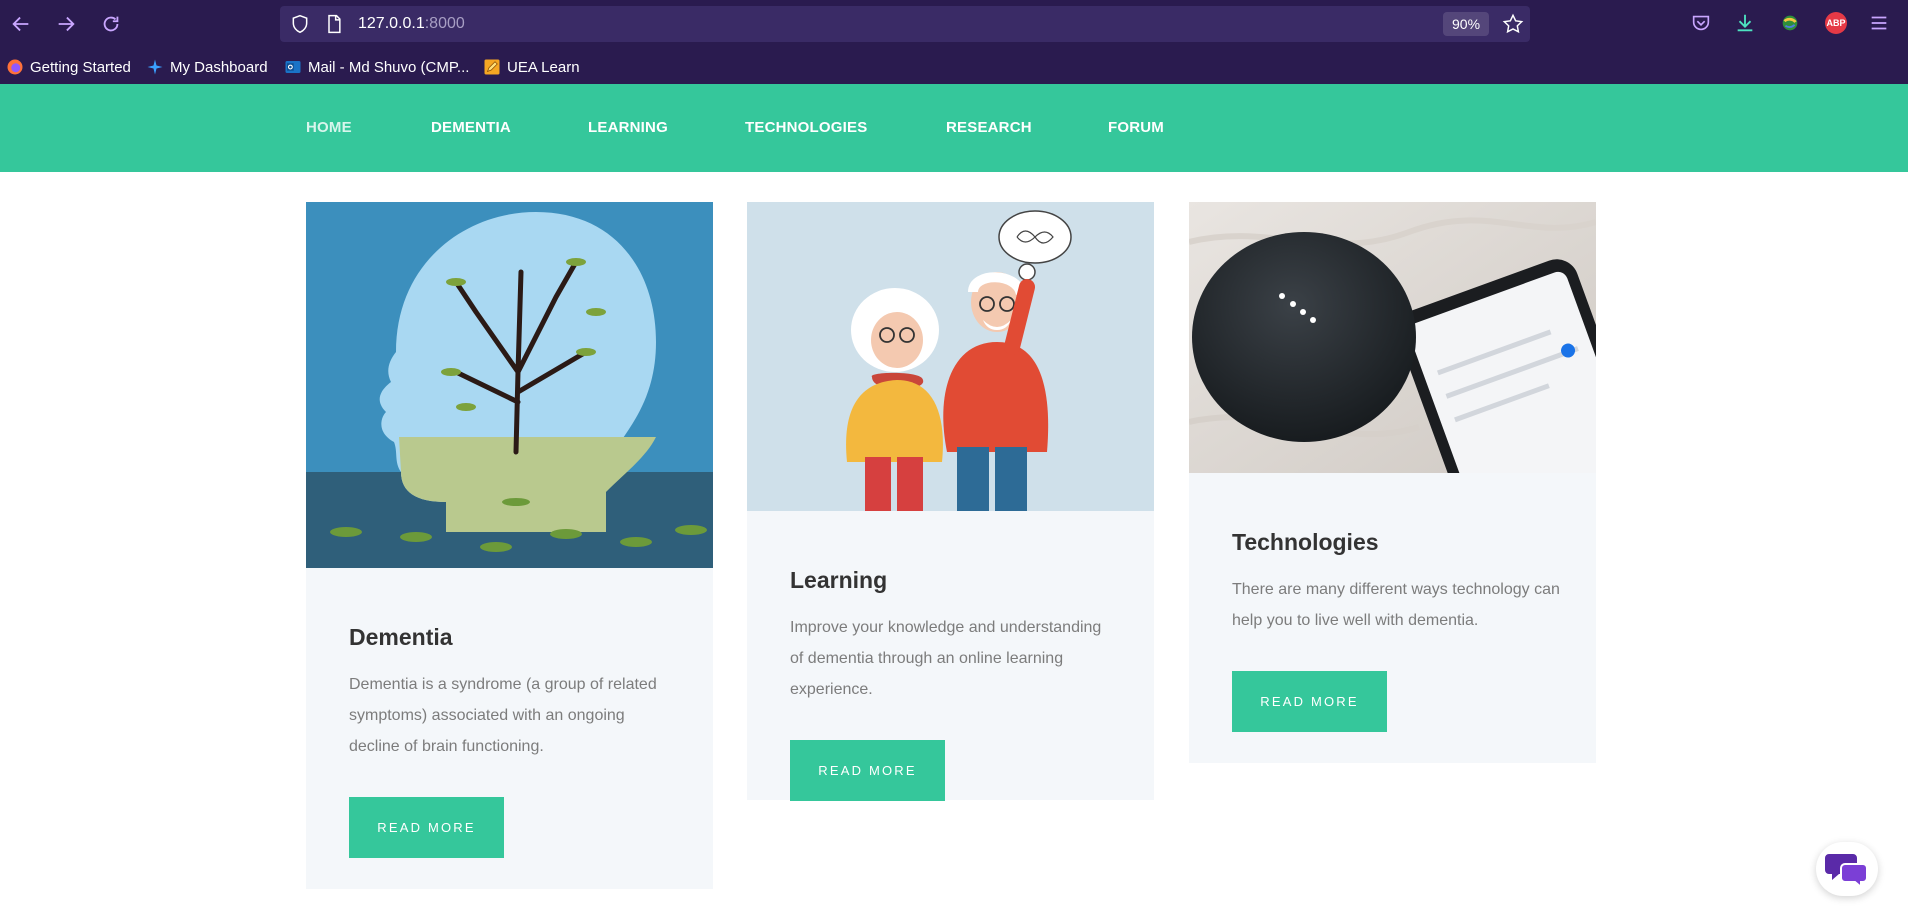 This screenshot has height=920, width=1908. I want to click on extension-button, so click(1790, 23).